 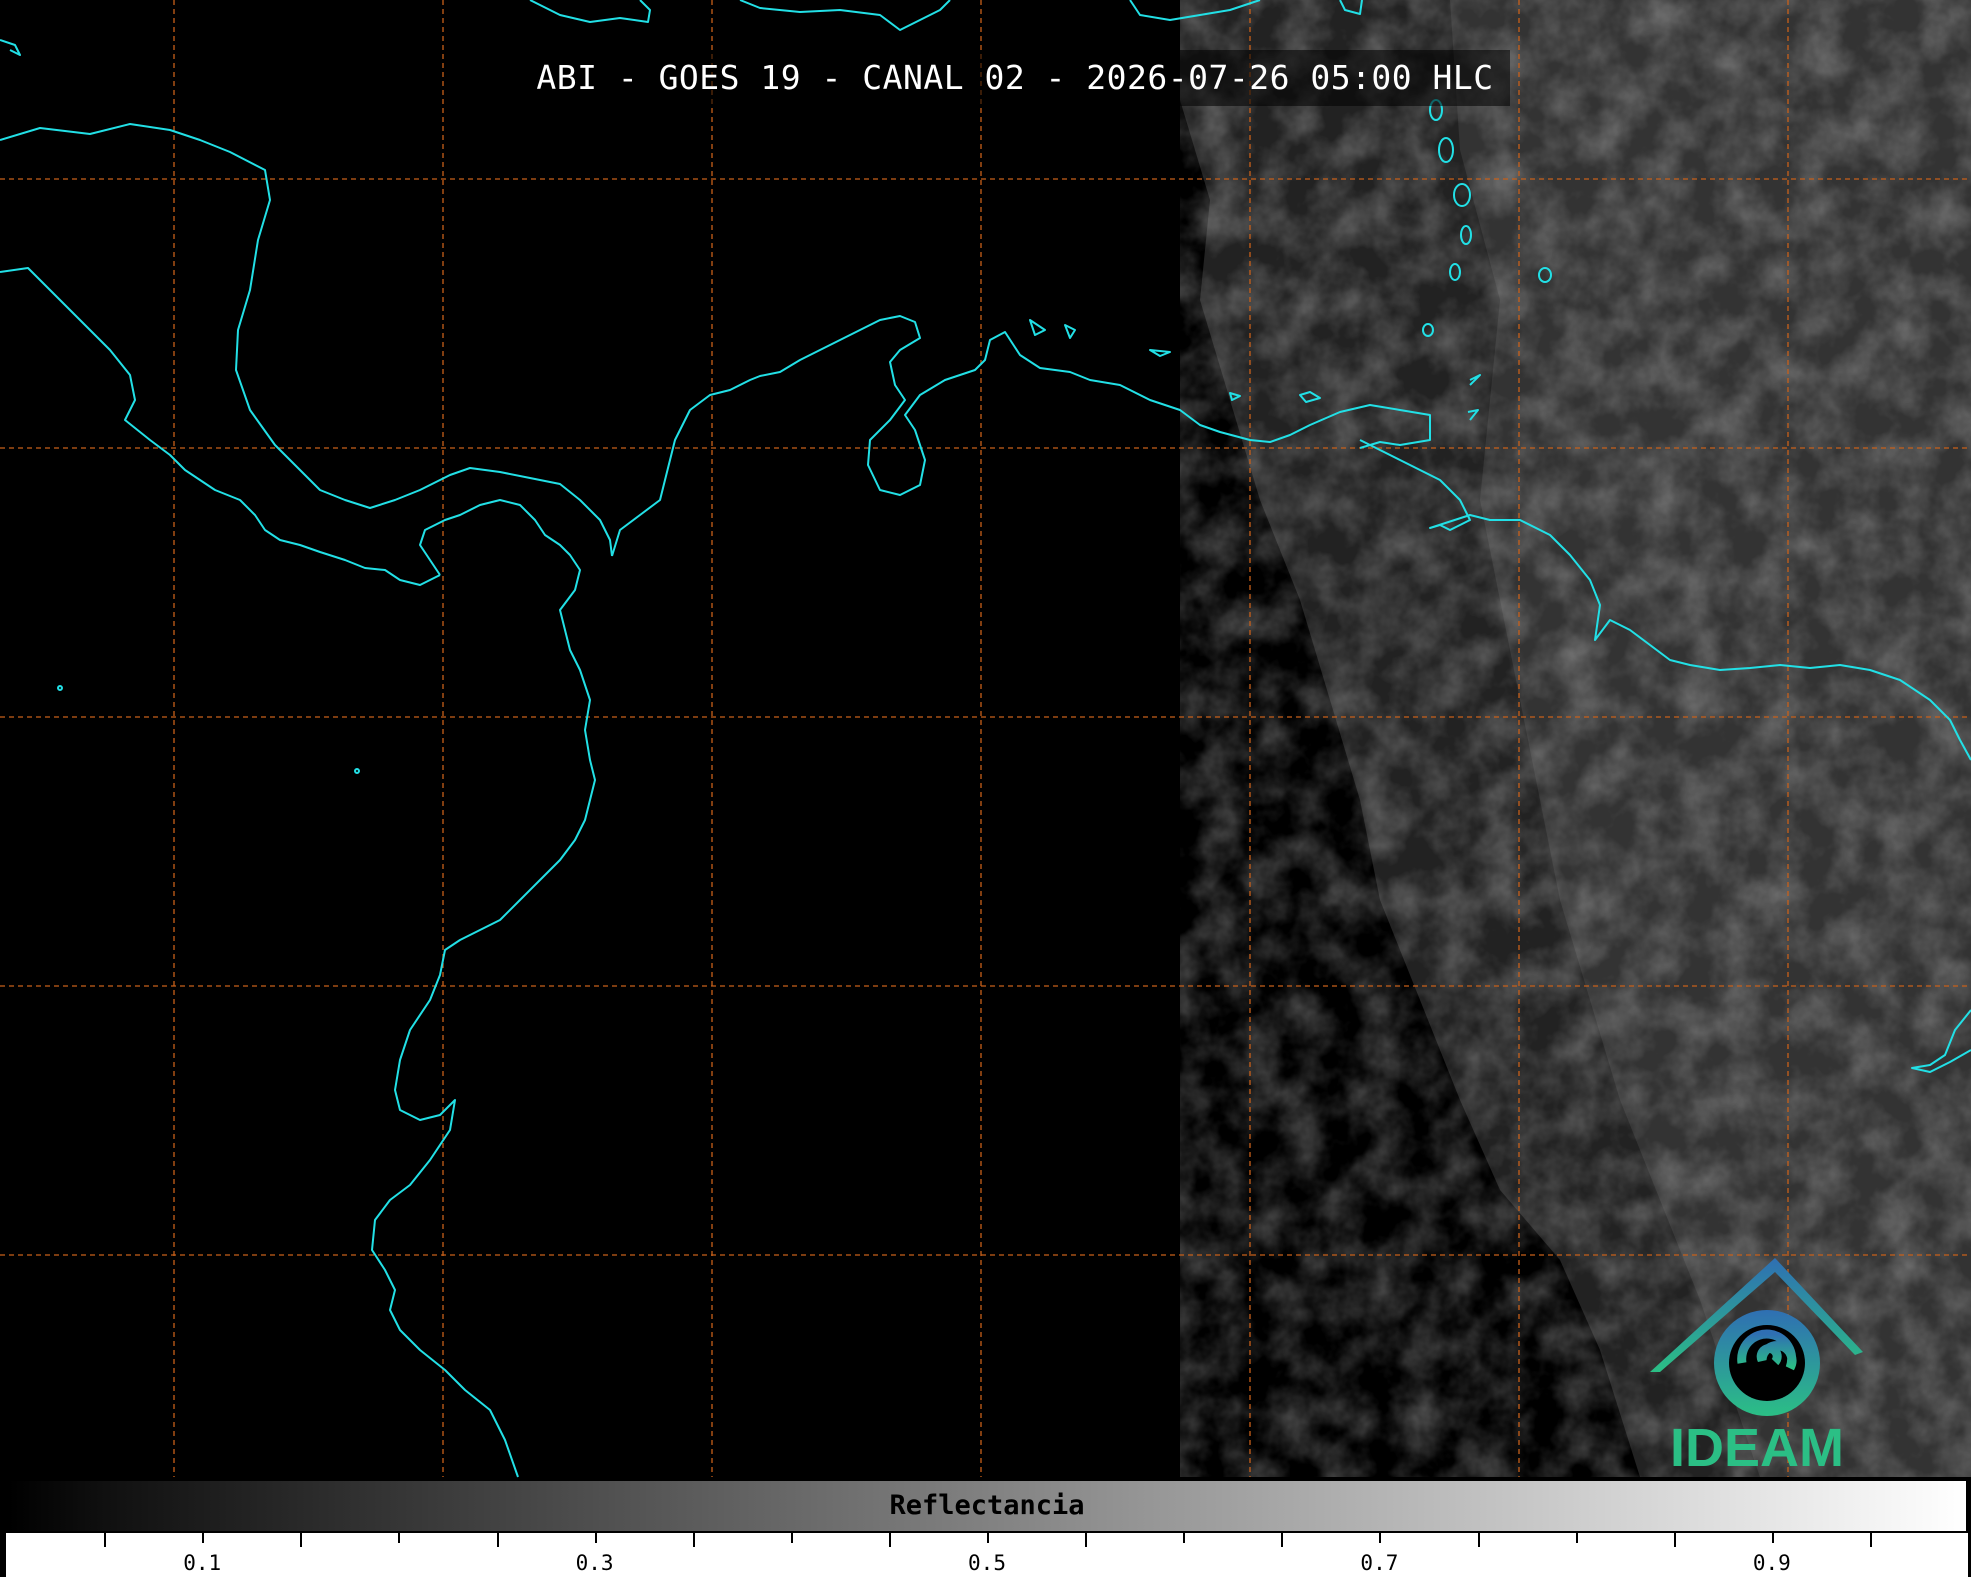 I want to click on colorbar-ticks: 0.1 0.3 0.5 0.7 0.9, so click(x=987, y=1555).